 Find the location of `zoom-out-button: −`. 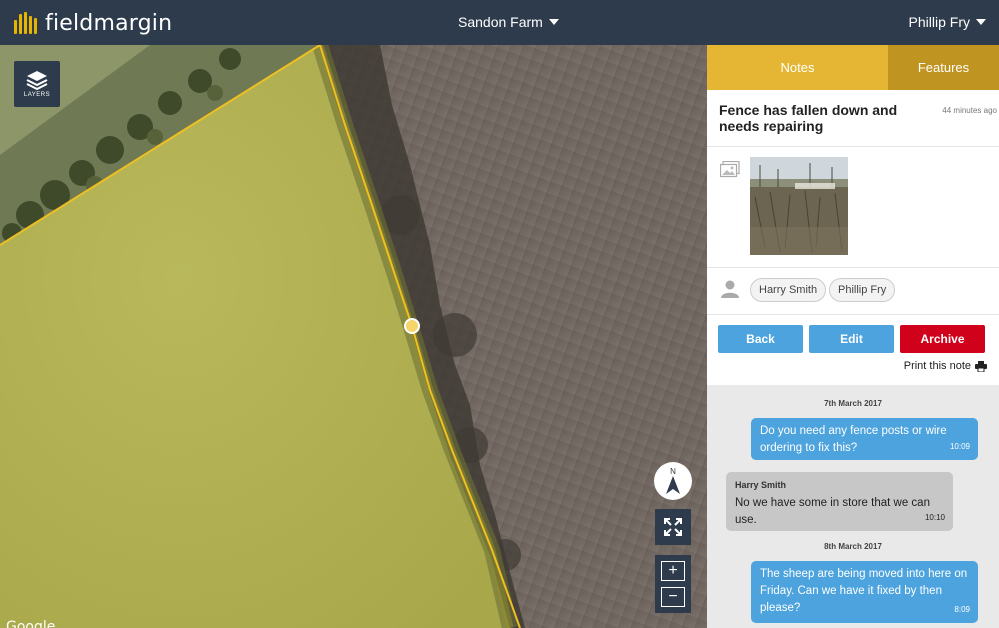

zoom-out-button: − is located at coordinates (673, 597).